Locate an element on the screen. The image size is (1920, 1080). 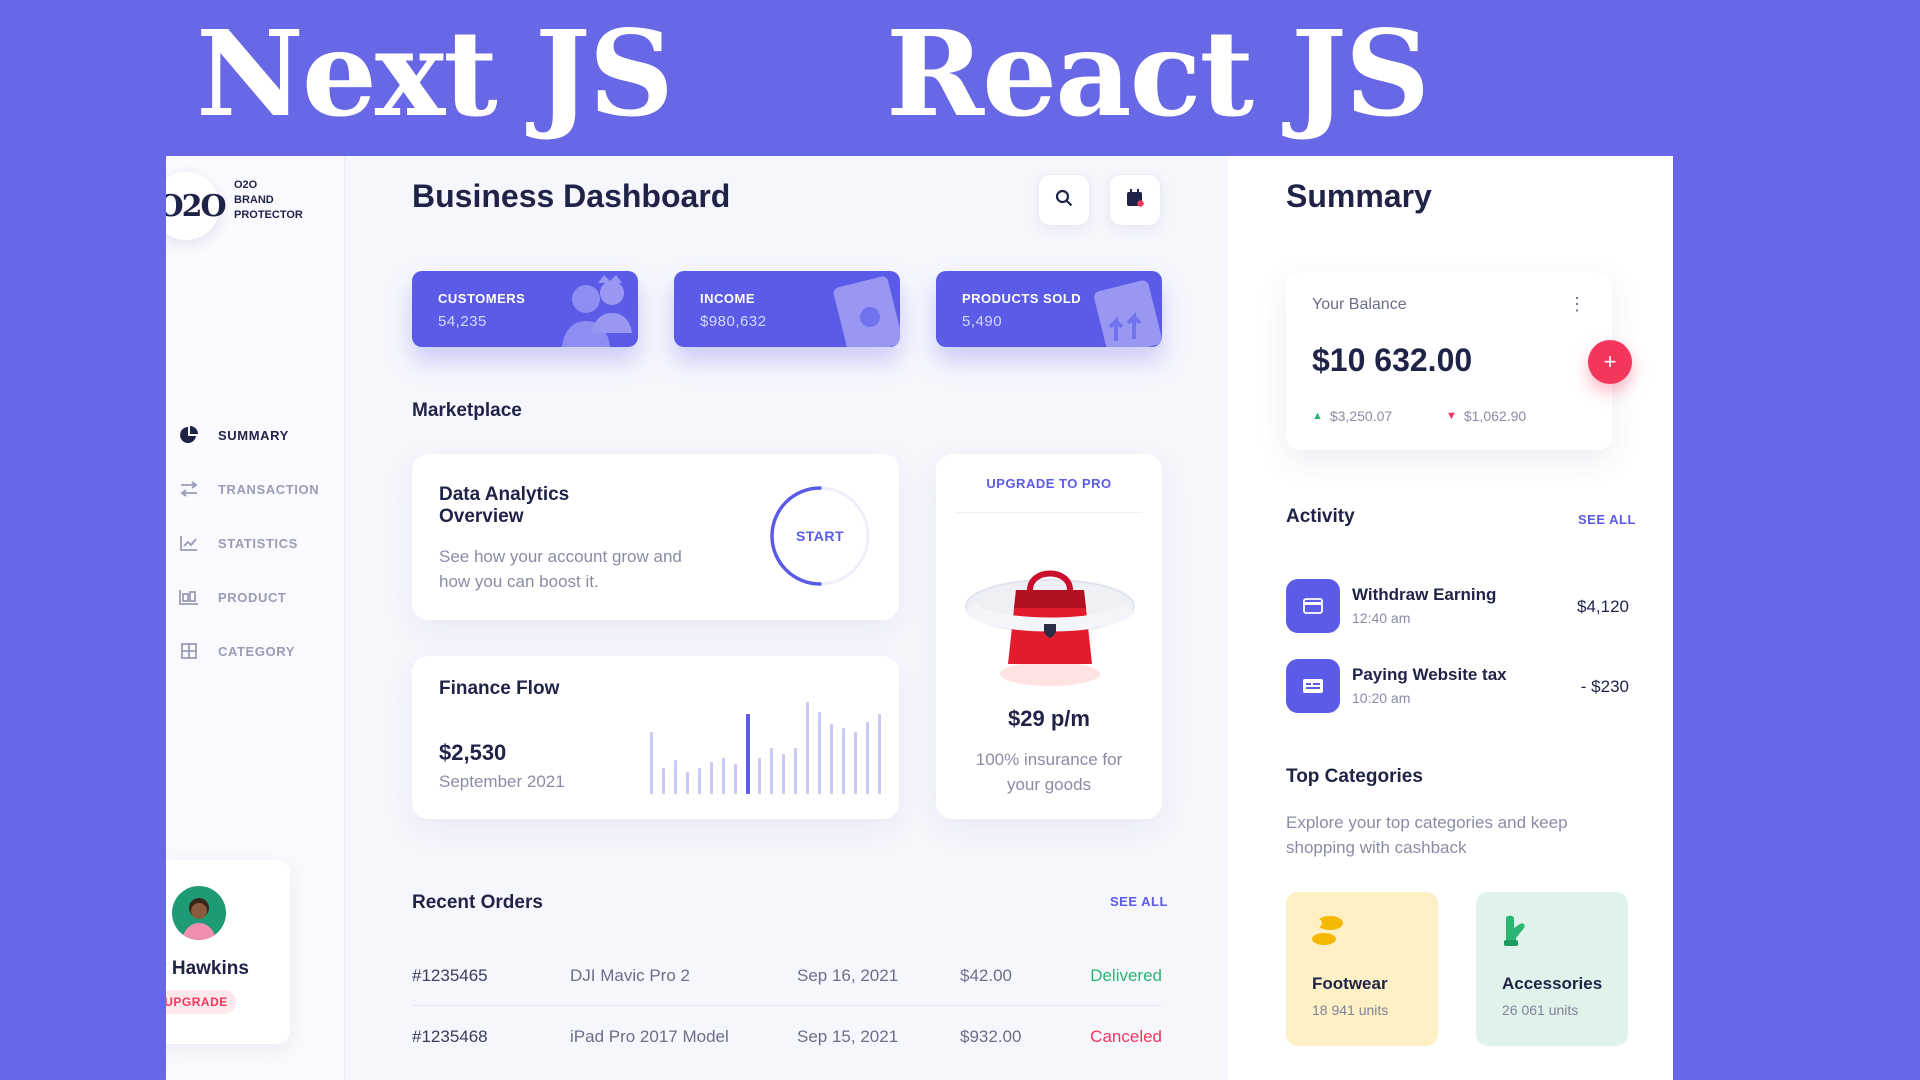
category-card-footwear: Footwear 18 941 units is located at coordinates (1362, 969).